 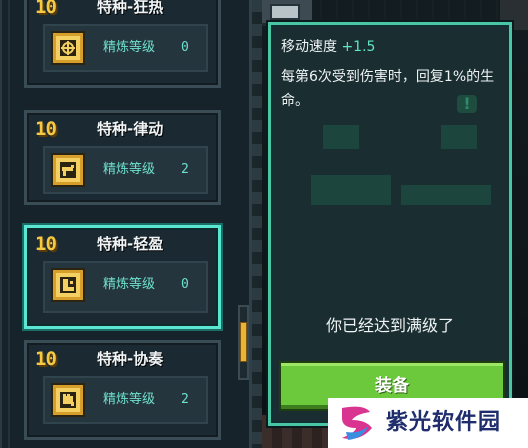 What do you see at coordinates (257, 224) in the screenshot?
I see `background-pillar` at bounding box center [257, 224].